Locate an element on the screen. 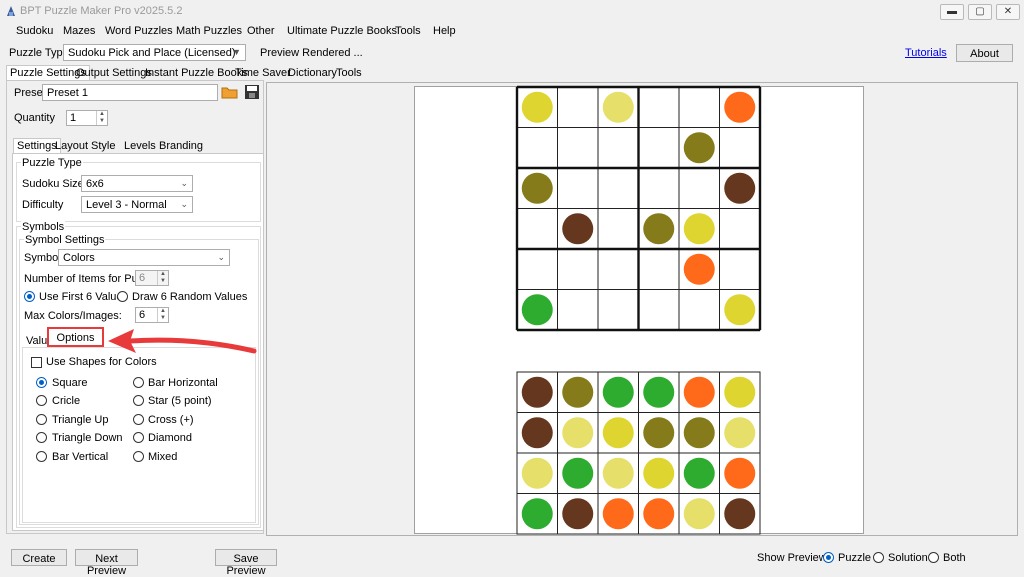 This screenshot has width=1024, height=577. next-preview-button: Next Preview is located at coordinates (106, 563).